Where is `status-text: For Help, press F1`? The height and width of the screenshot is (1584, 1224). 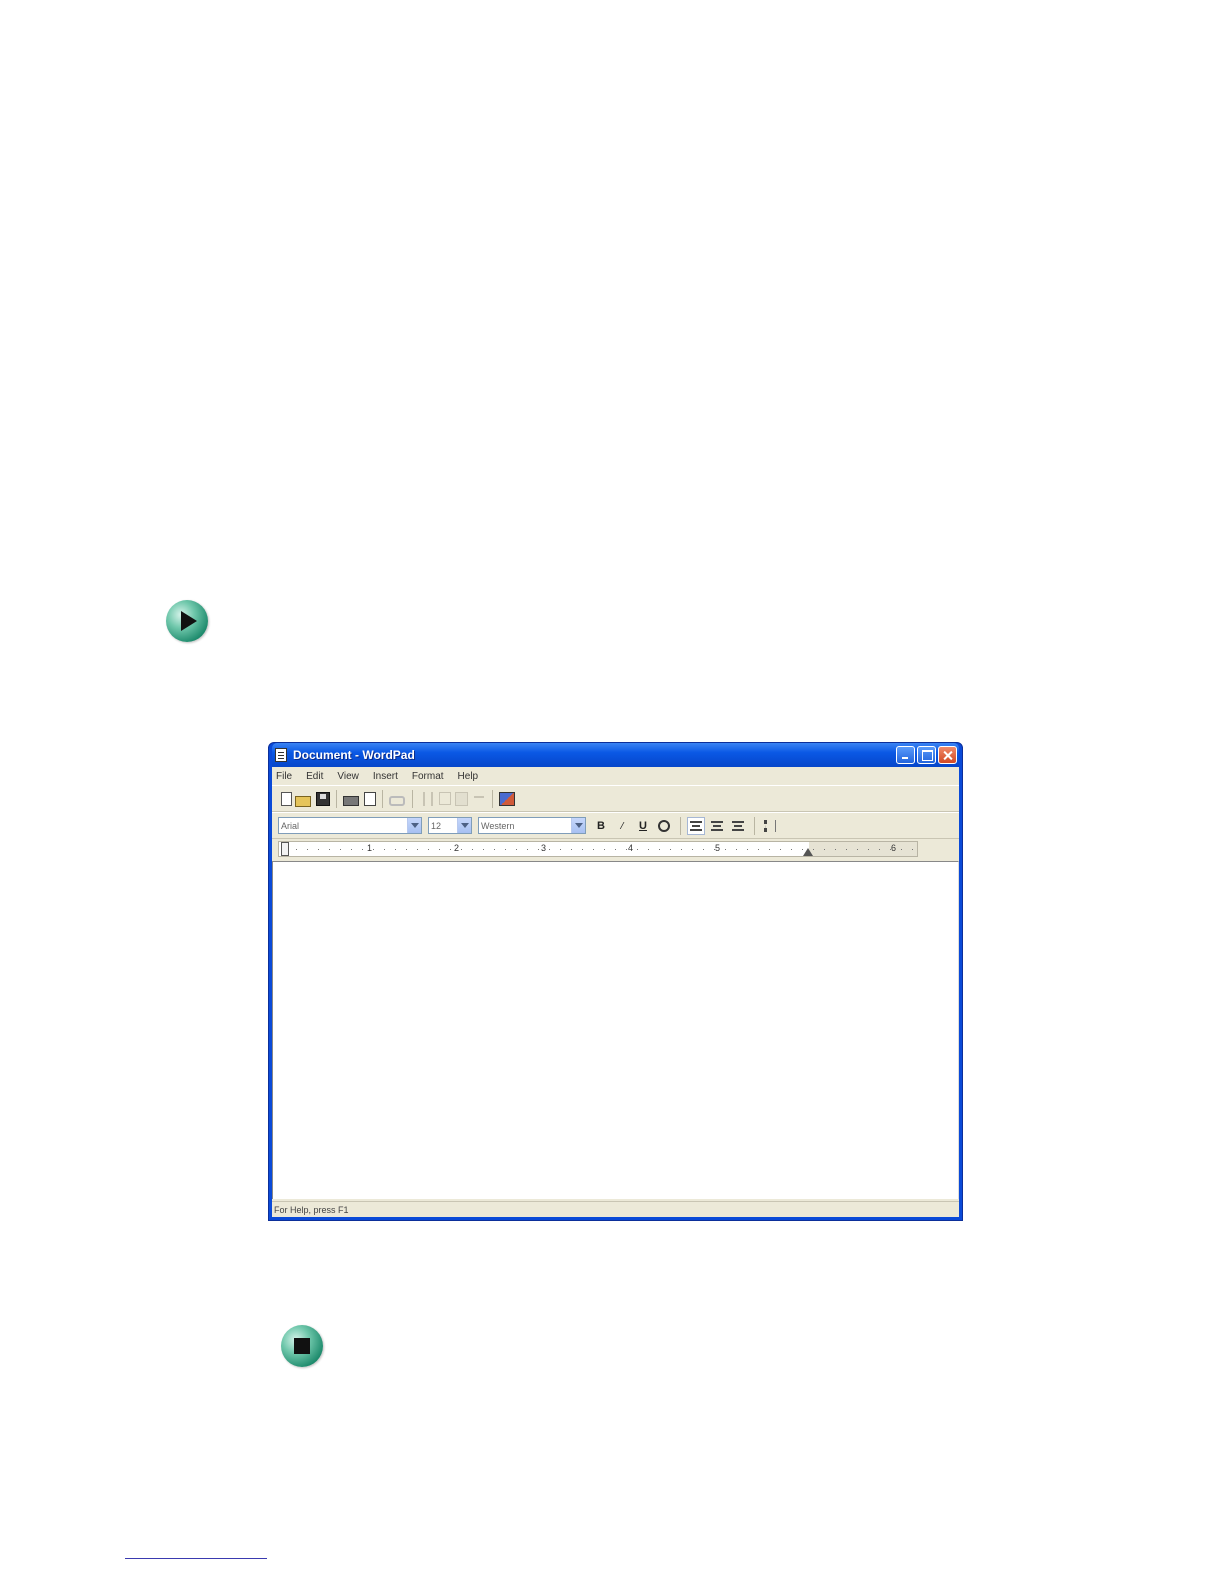 status-text: For Help, press F1 is located at coordinates (311, 1209).